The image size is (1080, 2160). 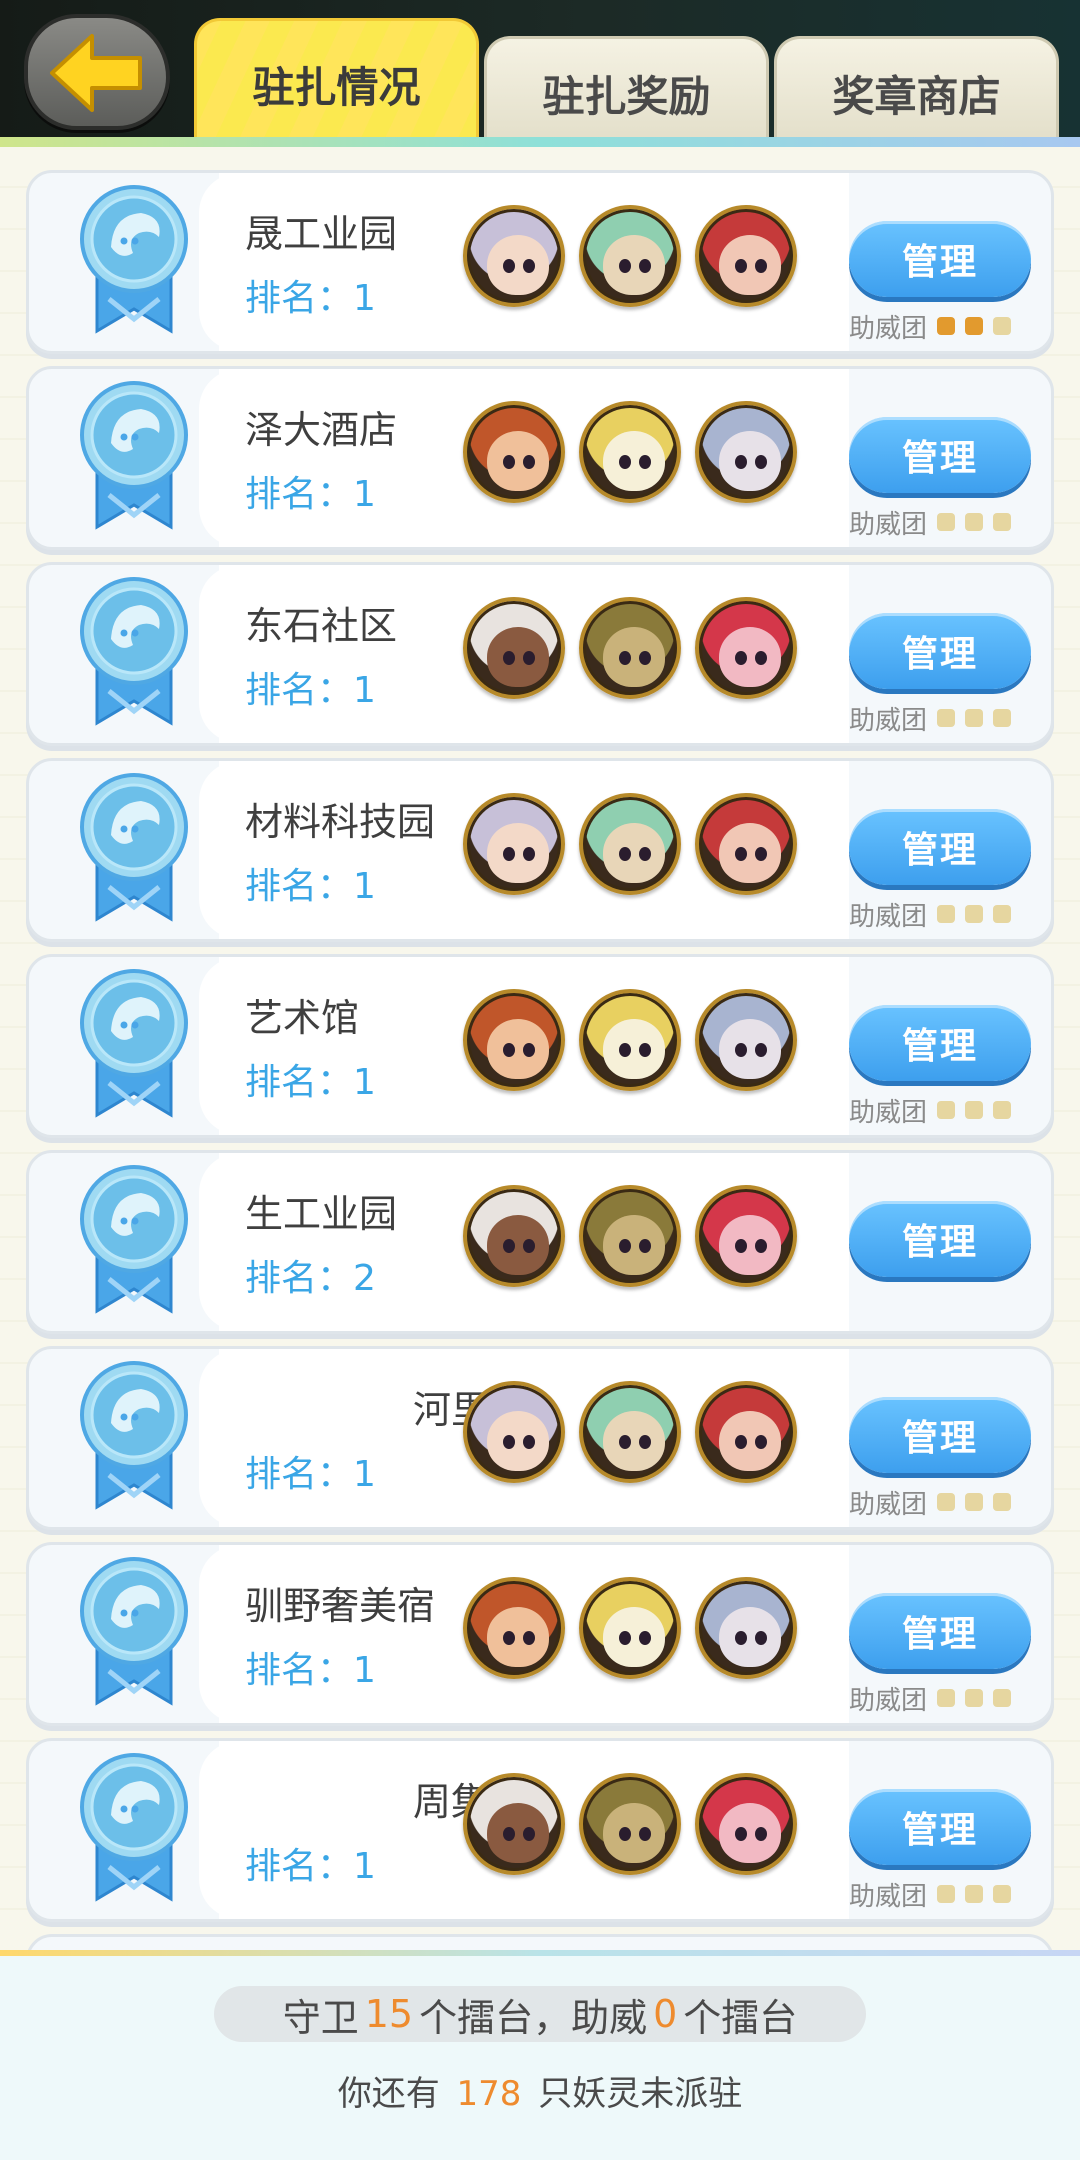 I want to click on crimson-beast-avatar, so click(x=746, y=1824).